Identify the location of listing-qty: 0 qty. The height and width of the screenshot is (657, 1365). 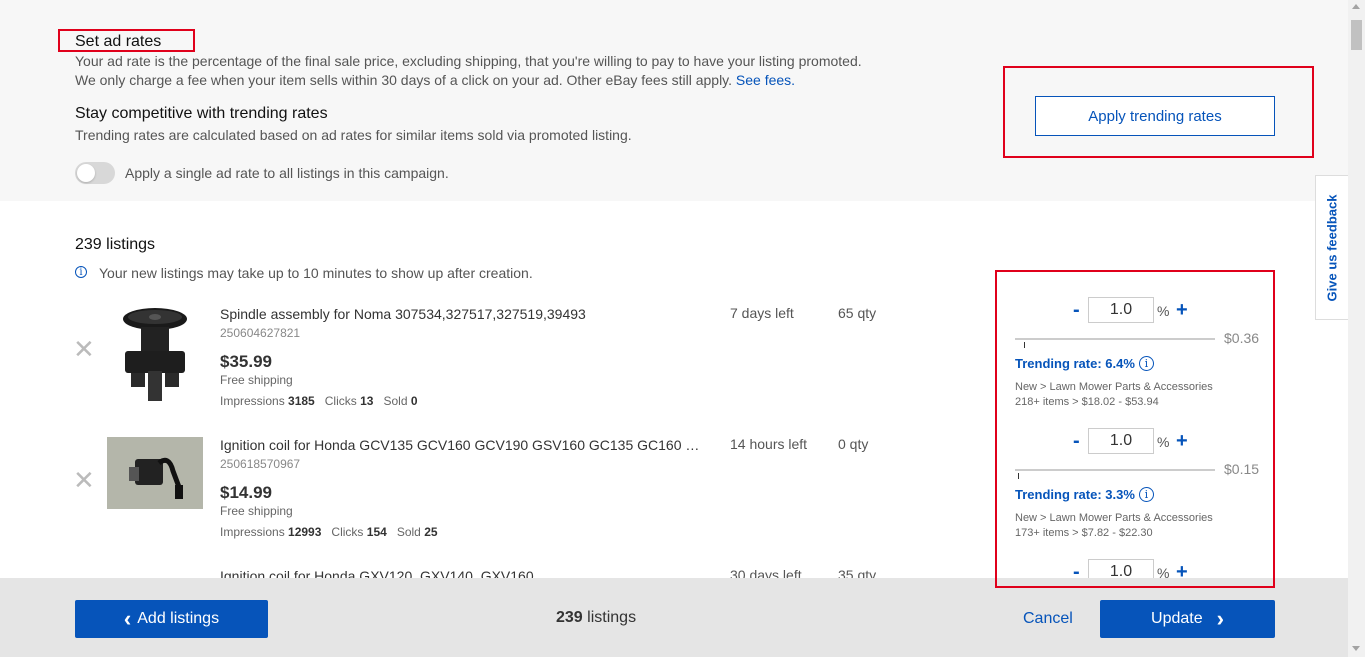
(853, 444).